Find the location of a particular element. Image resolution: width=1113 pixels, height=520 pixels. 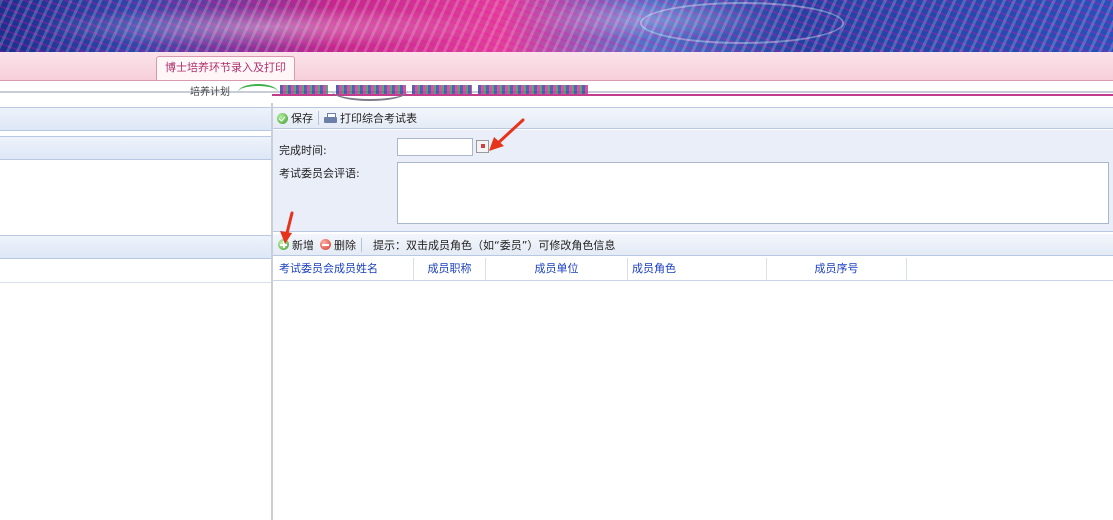

left-panel-list-header is located at coordinates (135, 247).